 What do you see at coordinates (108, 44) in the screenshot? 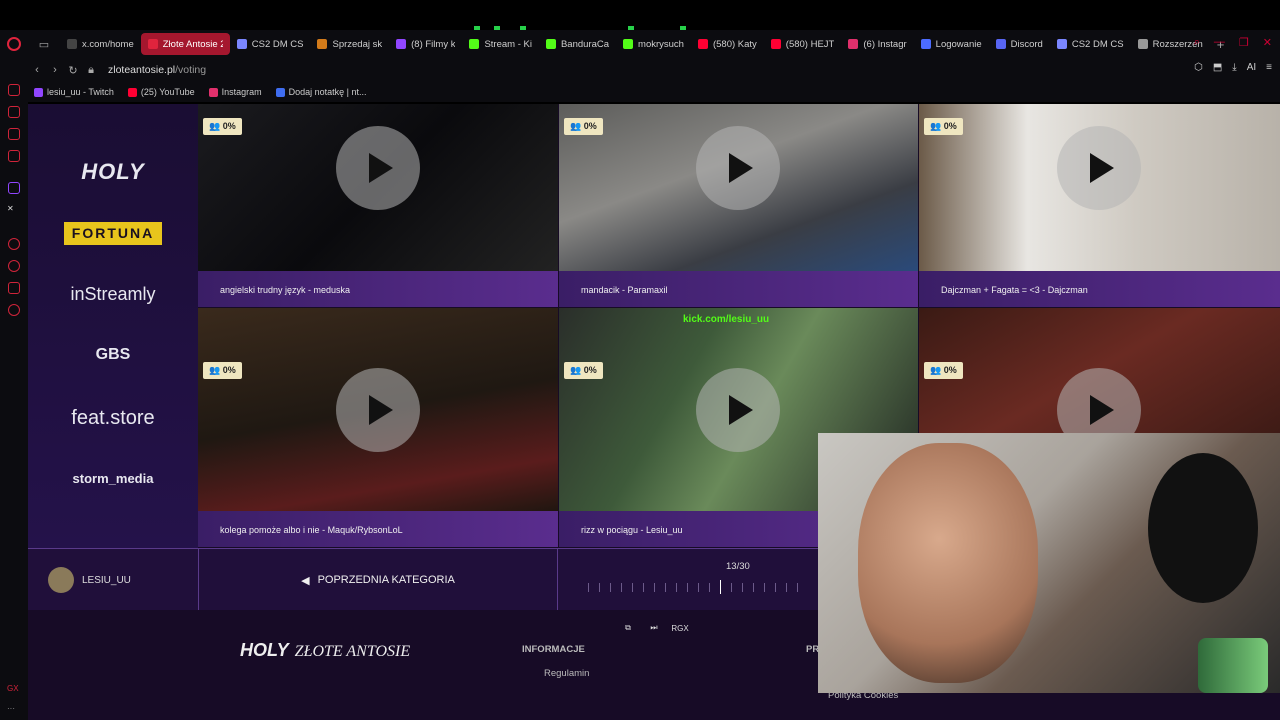
I see `tab-label: x.com/home` at bounding box center [108, 44].